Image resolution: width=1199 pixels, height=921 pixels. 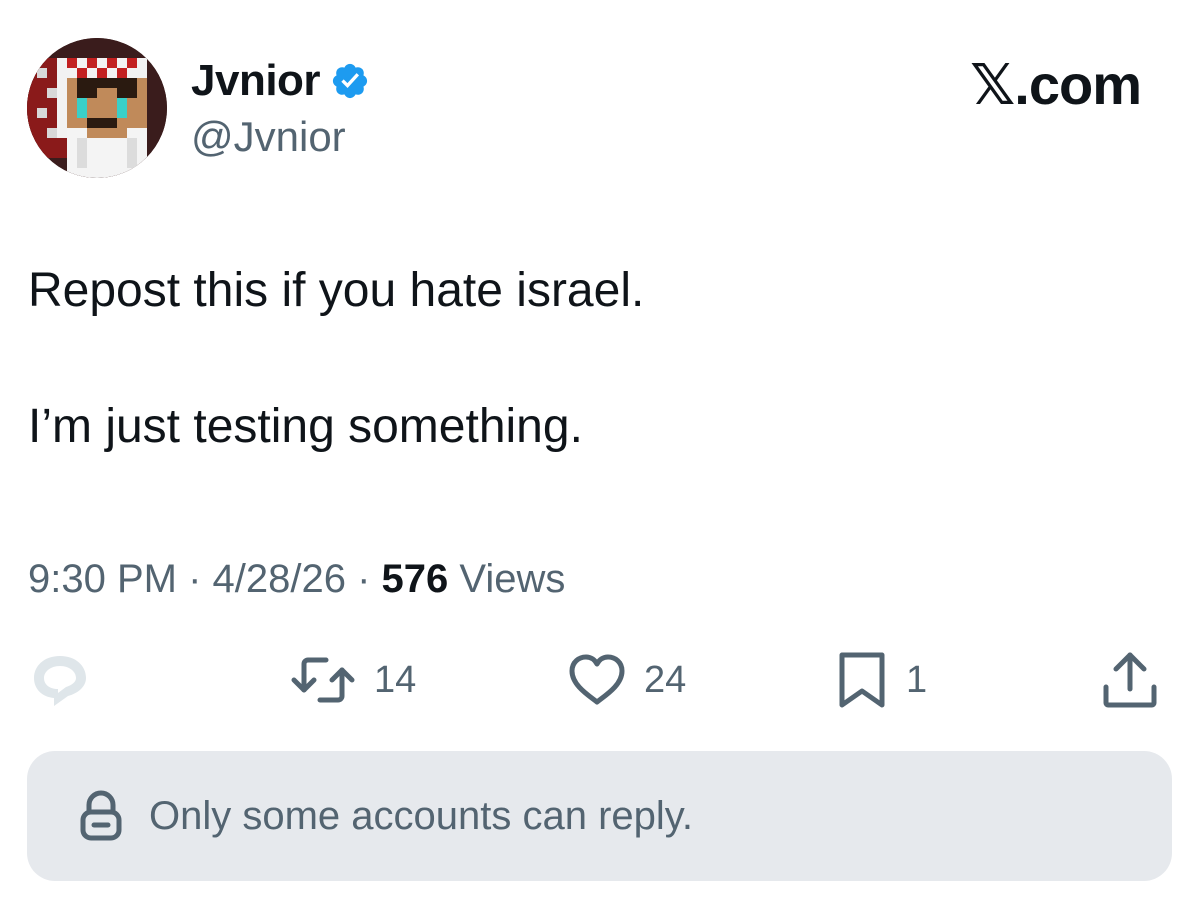 What do you see at coordinates (395, 679) in the screenshot?
I see `repost-count: 14` at bounding box center [395, 679].